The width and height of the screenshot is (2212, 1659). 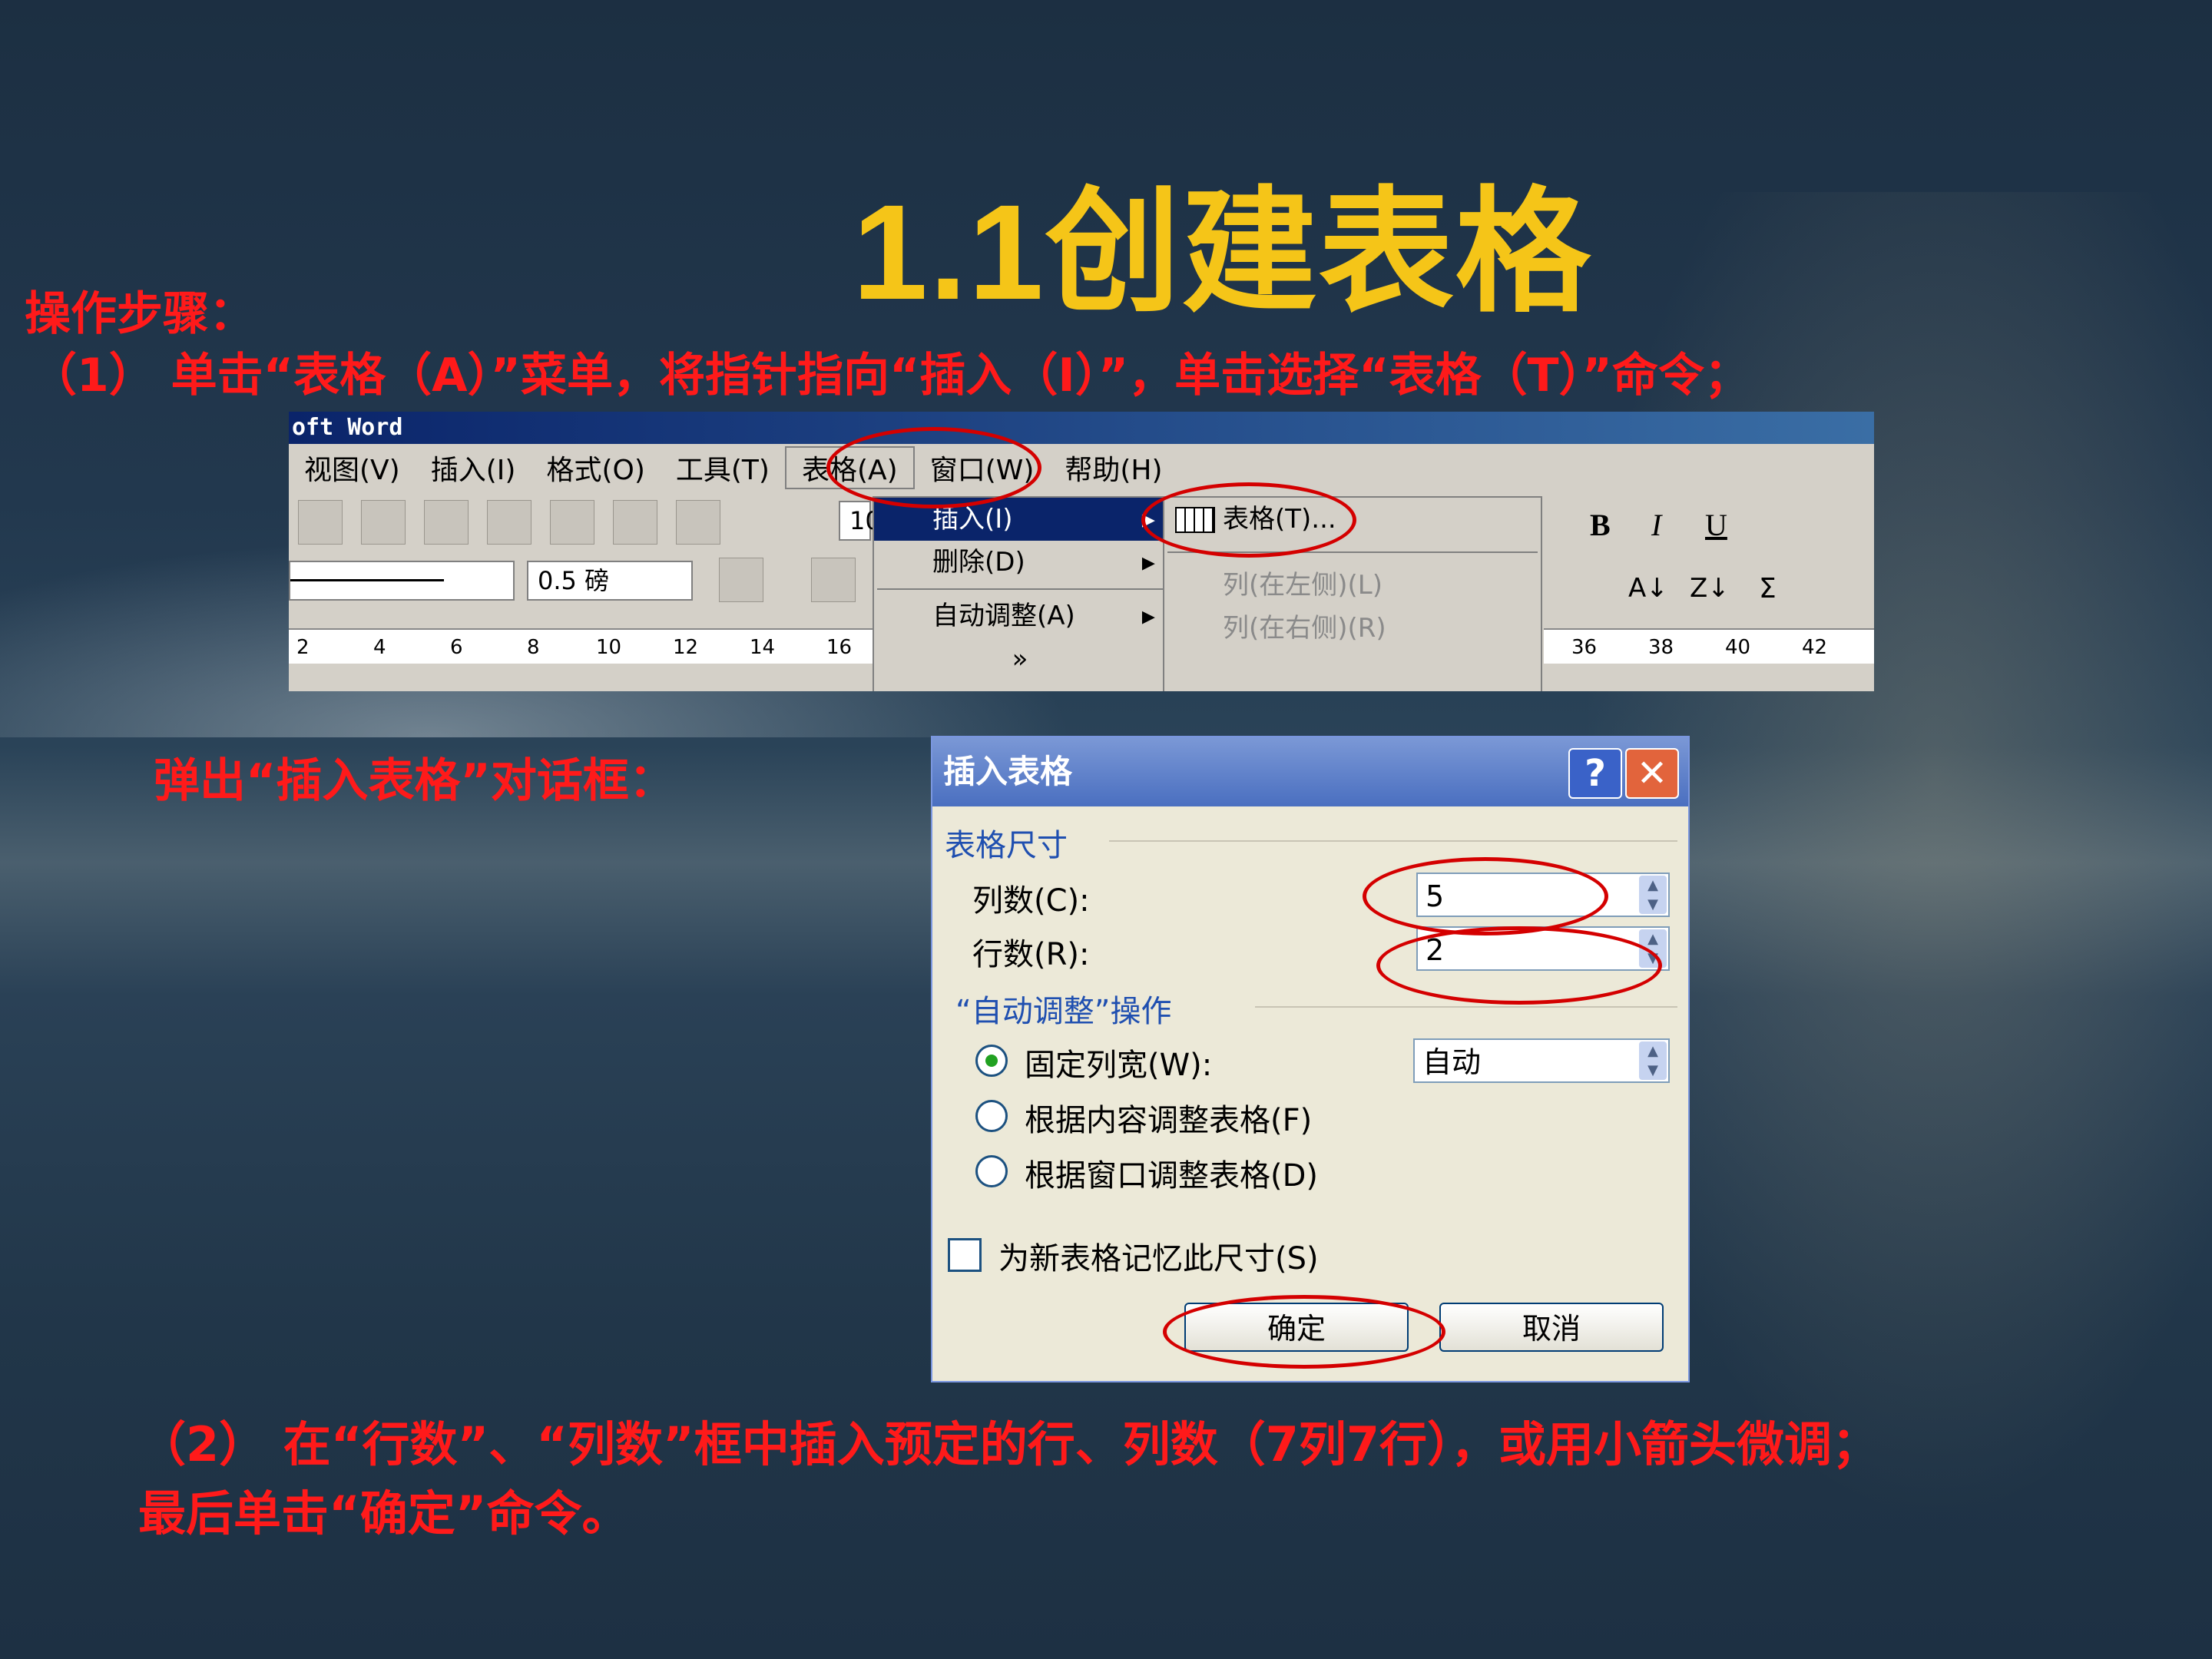 I want to click on size-group-label: 表格尺寸, so click(x=1007, y=846).